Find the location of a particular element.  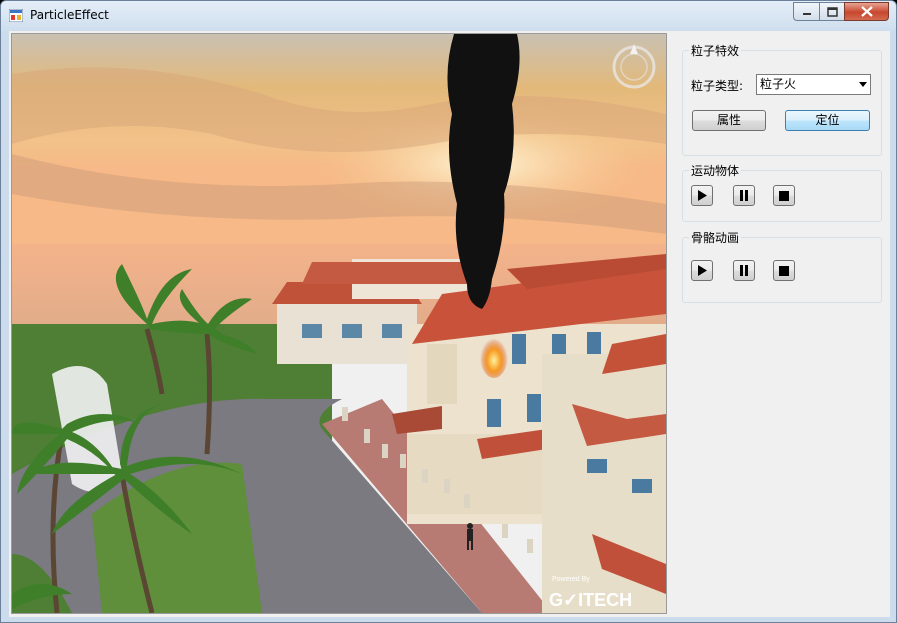

particle-group-title: 粒子特效 is located at coordinates (715, 50).